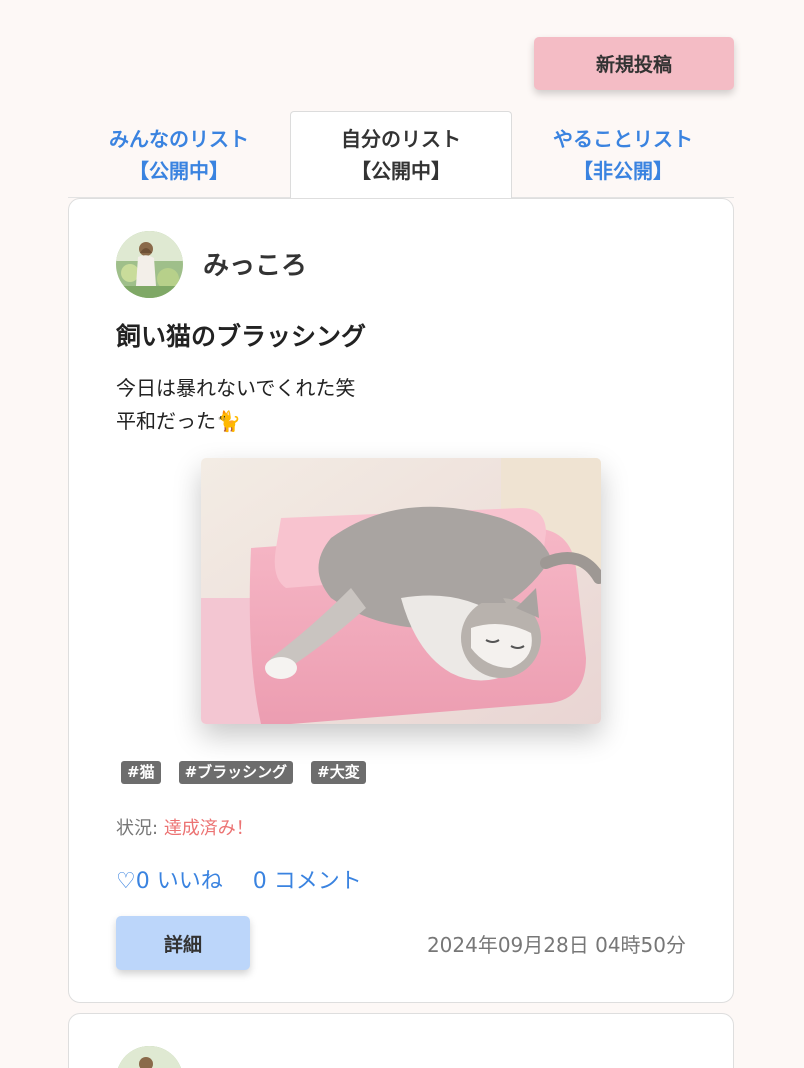  What do you see at coordinates (623, 138) in the screenshot?
I see `tab-label: やることリスト` at bounding box center [623, 138].